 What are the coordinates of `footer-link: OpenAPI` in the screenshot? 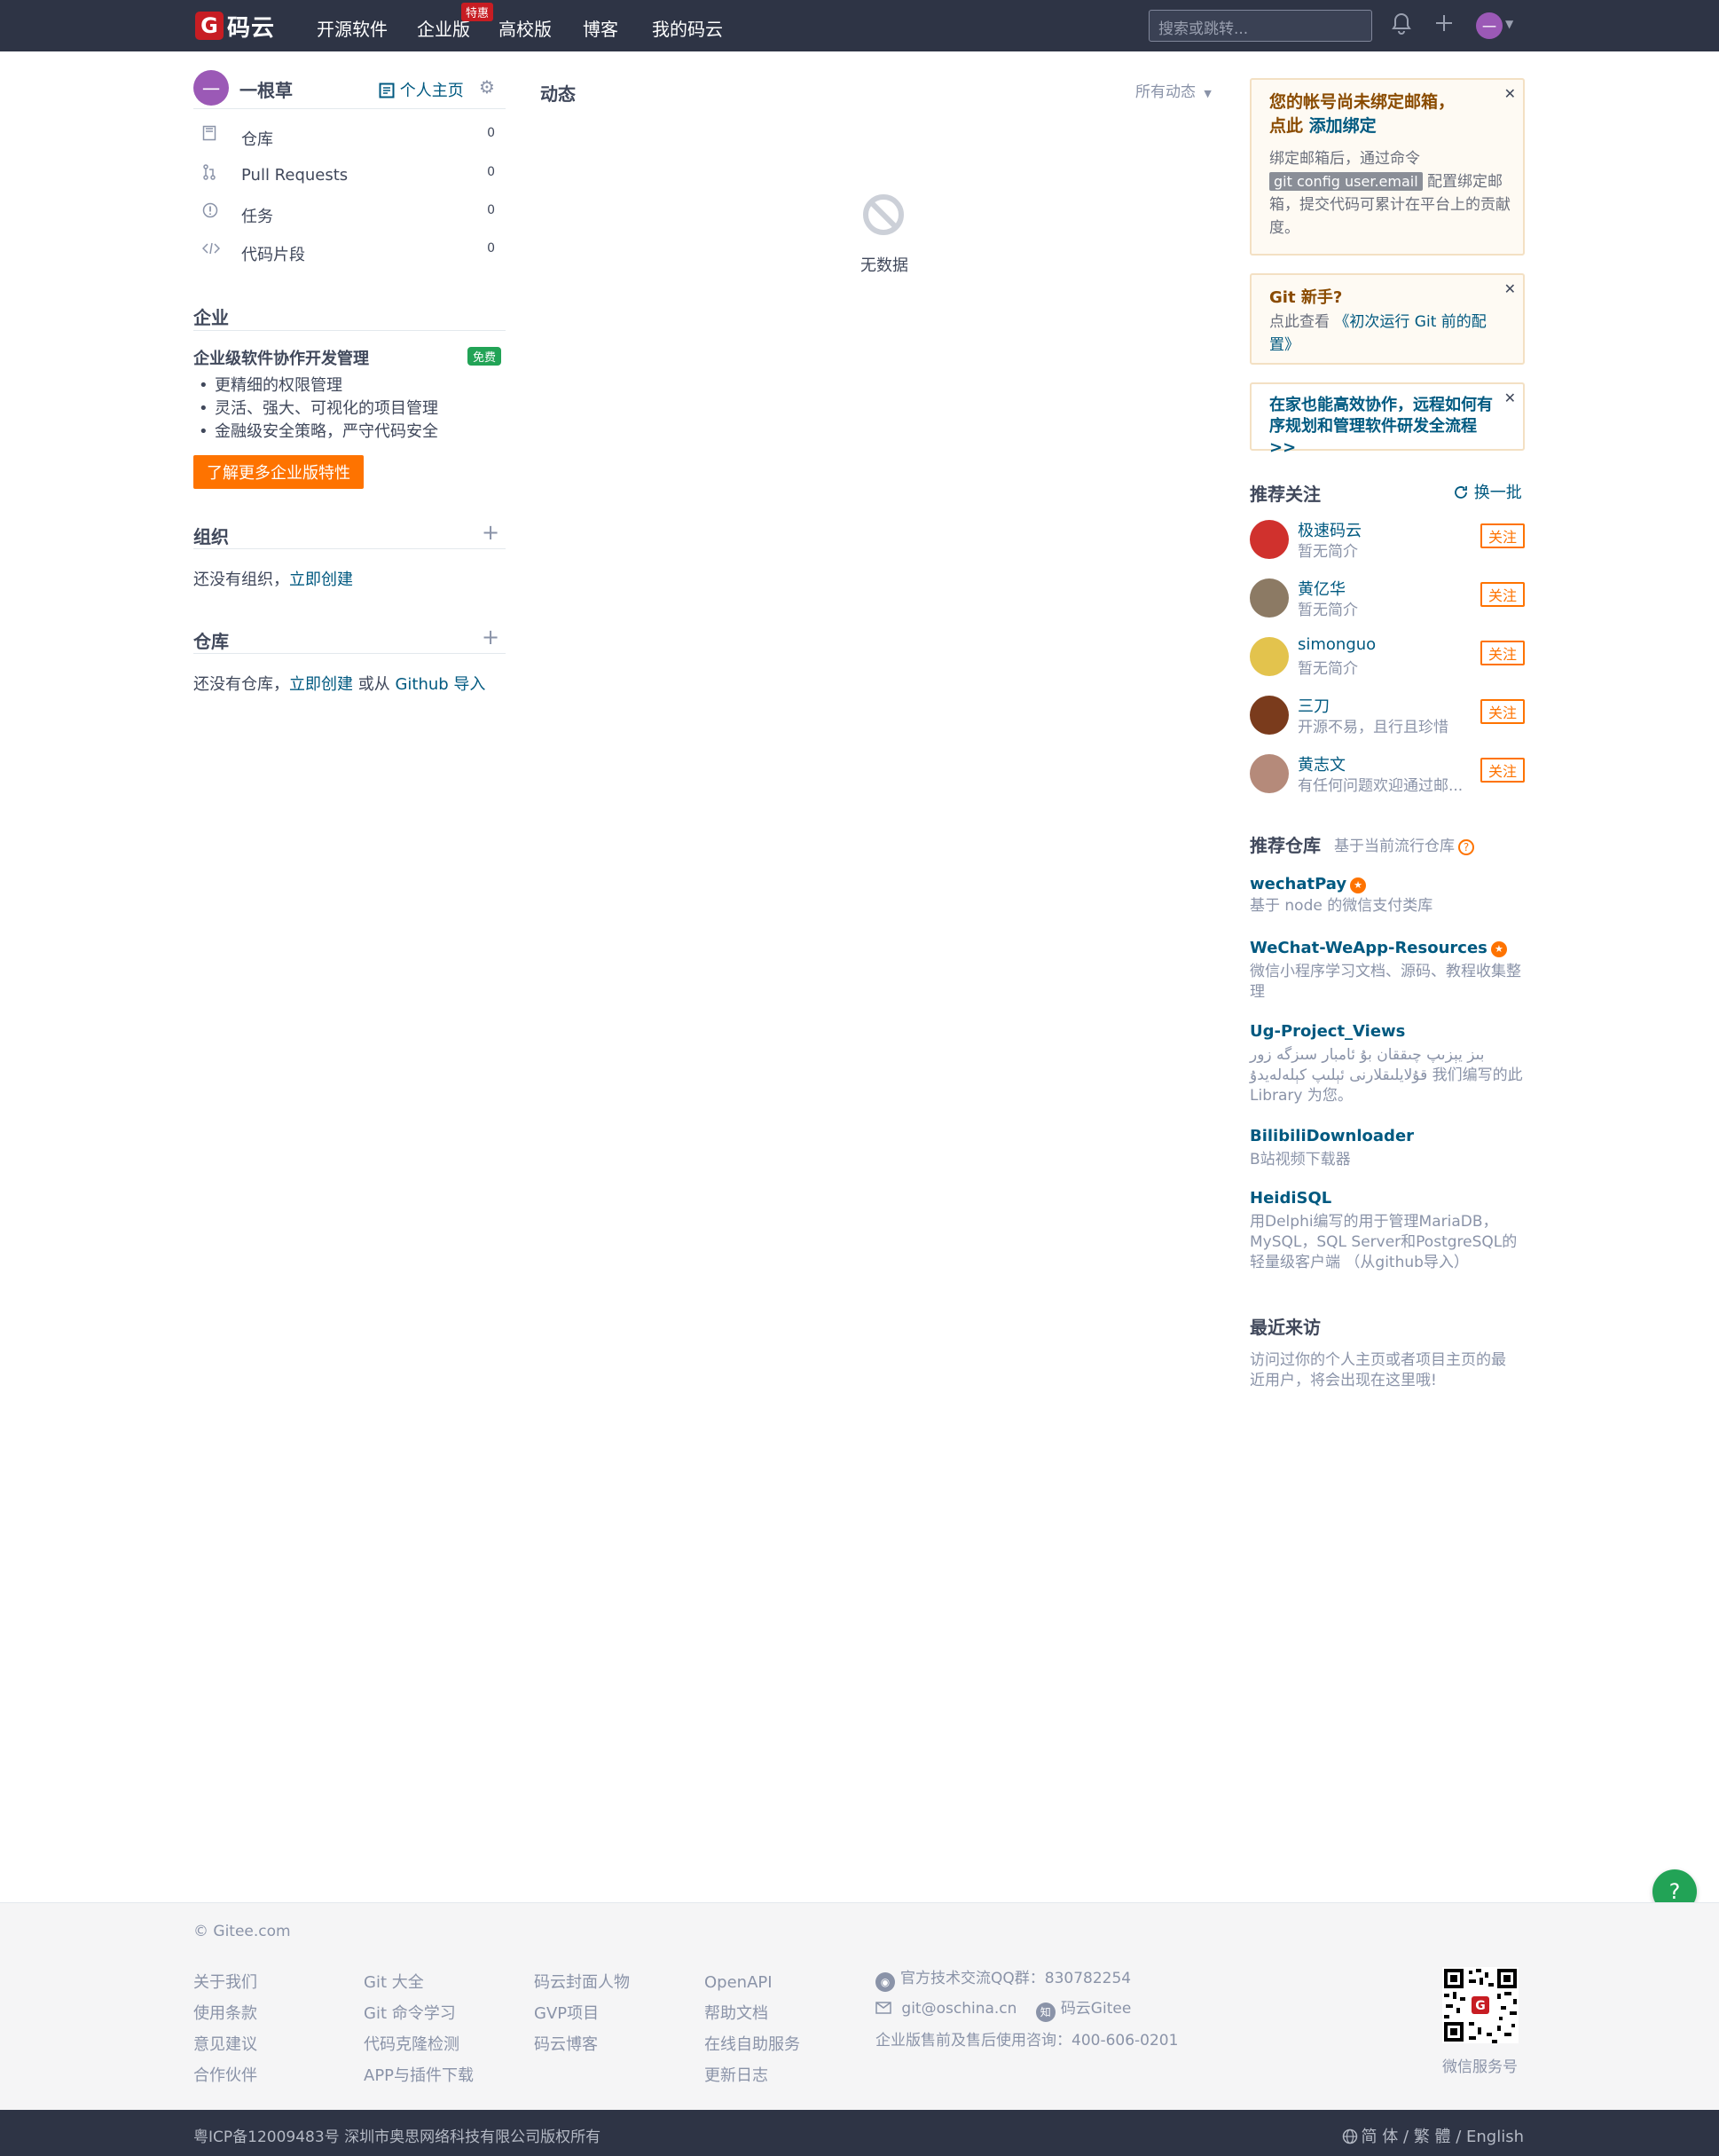 It's located at (752, 1983).